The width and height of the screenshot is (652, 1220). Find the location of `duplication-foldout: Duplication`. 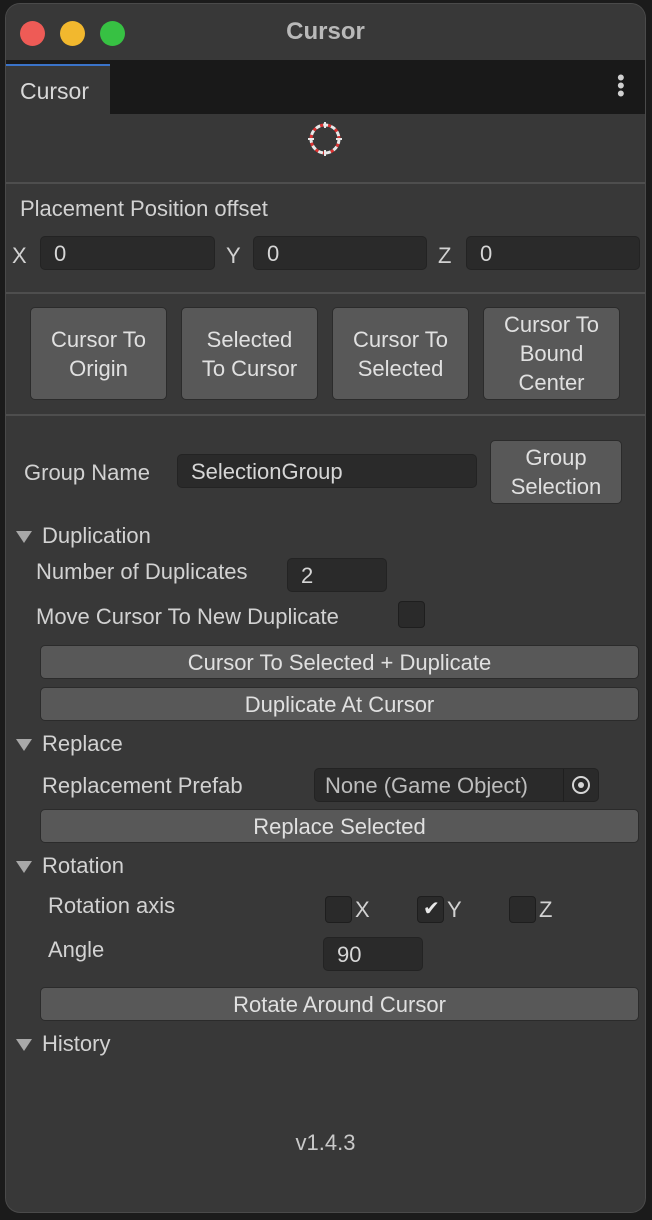

duplication-foldout: Duplication is located at coordinates (96, 536).